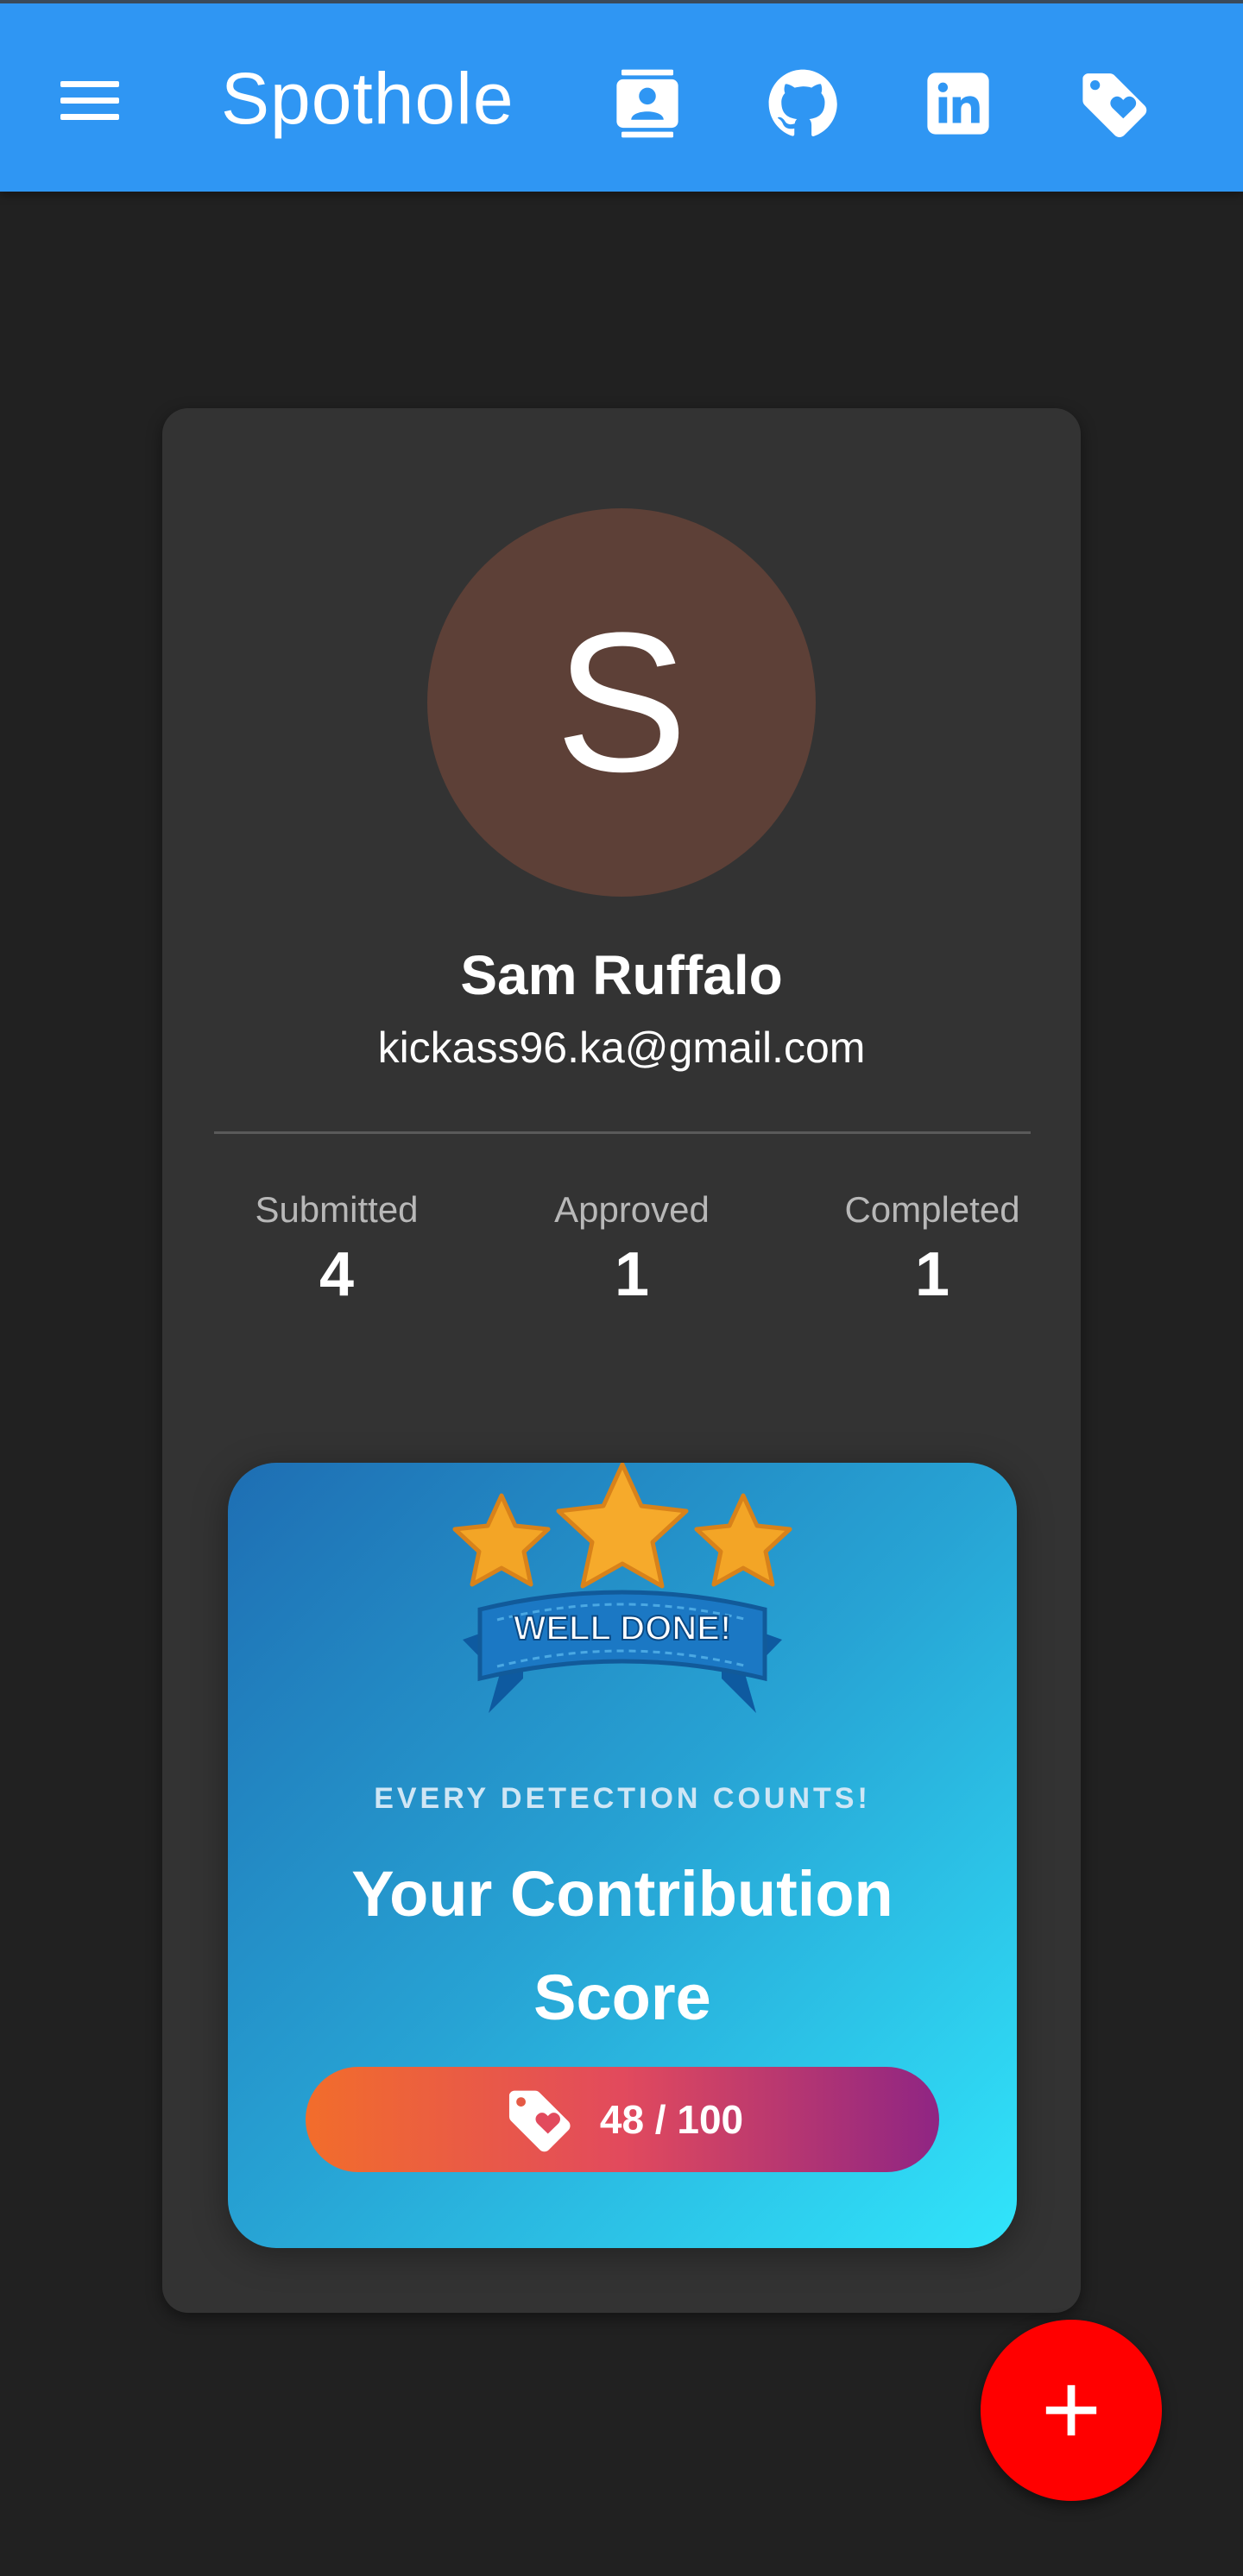 This screenshot has width=1243, height=2576. I want to click on stat-label: Approved, so click(632, 1210).